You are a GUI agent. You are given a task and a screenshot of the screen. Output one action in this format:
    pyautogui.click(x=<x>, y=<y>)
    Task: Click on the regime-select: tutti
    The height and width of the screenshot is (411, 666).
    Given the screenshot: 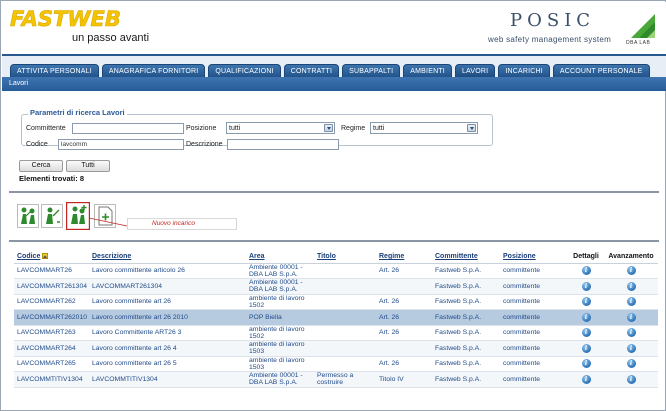 What is the action you would take?
    pyautogui.click(x=424, y=128)
    